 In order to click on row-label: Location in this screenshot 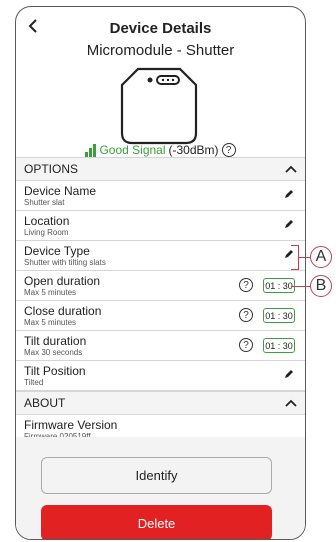, I will do `click(47, 221)`.